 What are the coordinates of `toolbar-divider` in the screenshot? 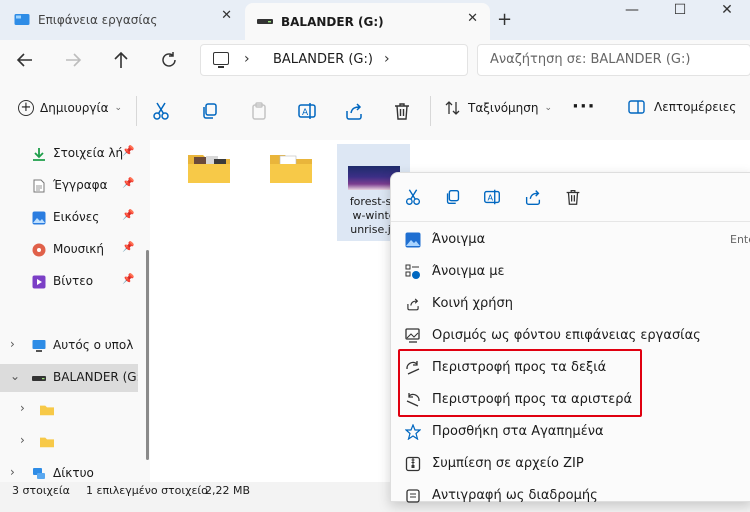 It's located at (136, 111).